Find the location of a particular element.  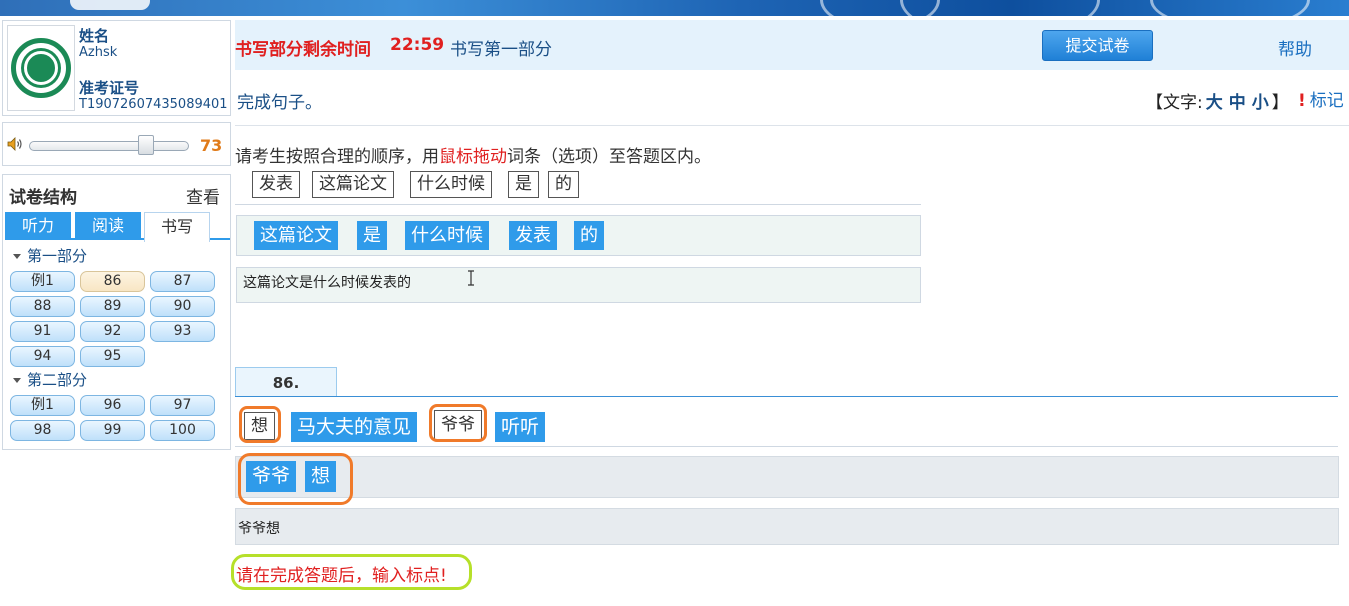

help-link: 帮助 is located at coordinates (1295, 47).